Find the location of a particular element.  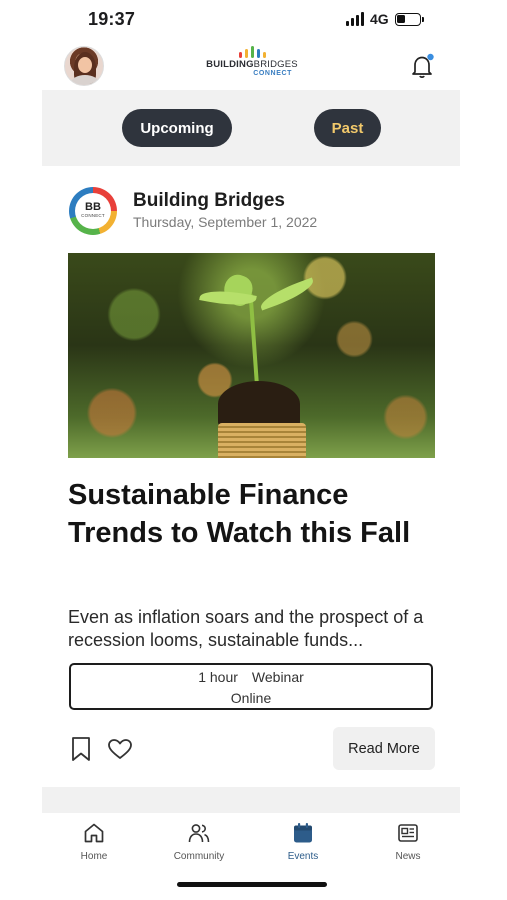

tab-news: News is located at coordinates (408, 841).